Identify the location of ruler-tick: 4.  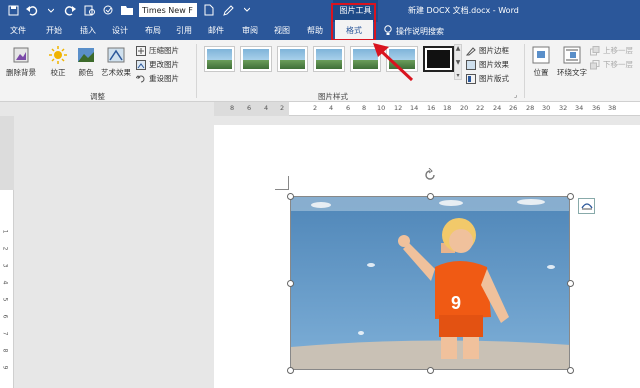
(5, 282).